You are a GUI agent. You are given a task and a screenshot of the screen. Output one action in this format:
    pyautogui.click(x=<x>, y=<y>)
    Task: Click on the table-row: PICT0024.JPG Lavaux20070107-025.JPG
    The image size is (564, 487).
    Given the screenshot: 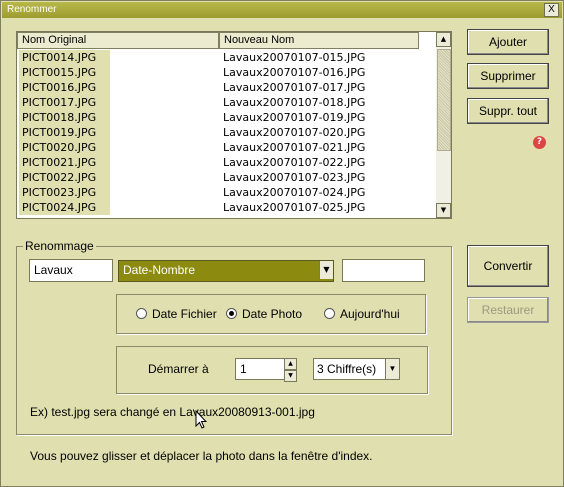 What is the action you would take?
    pyautogui.click(x=226, y=207)
    